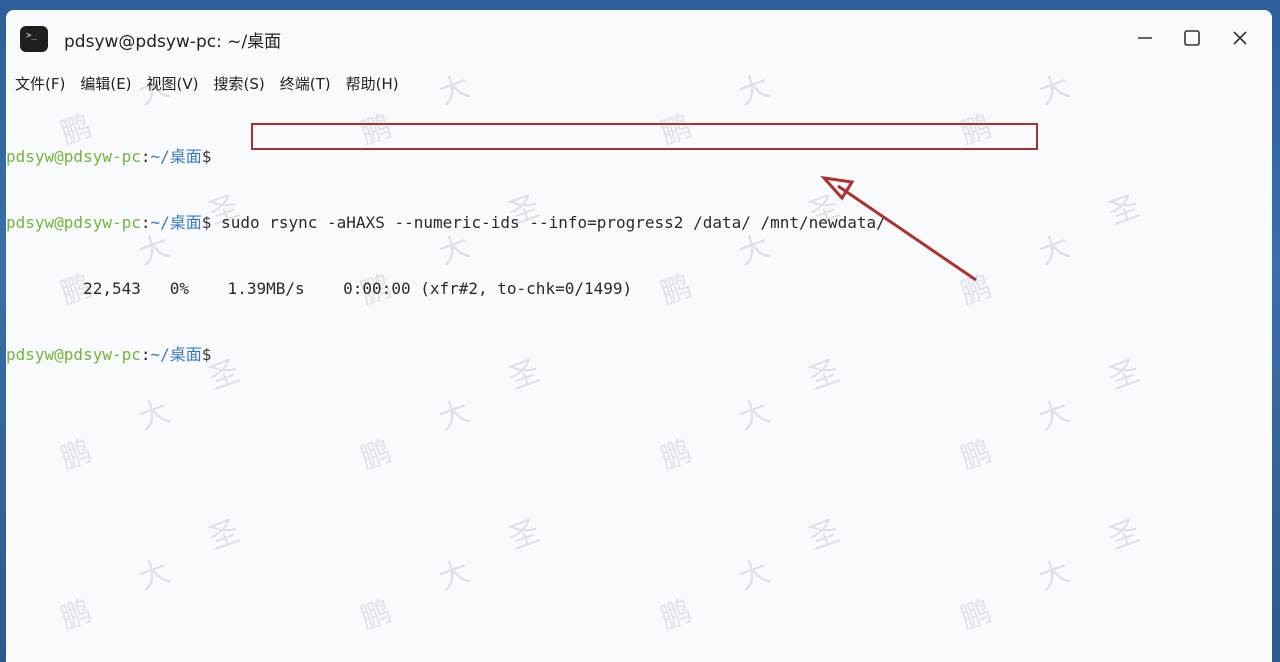 This screenshot has height=662, width=1280. Describe the element at coordinates (40, 83) in the screenshot. I see `menu-file: 文件(F)` at that location.